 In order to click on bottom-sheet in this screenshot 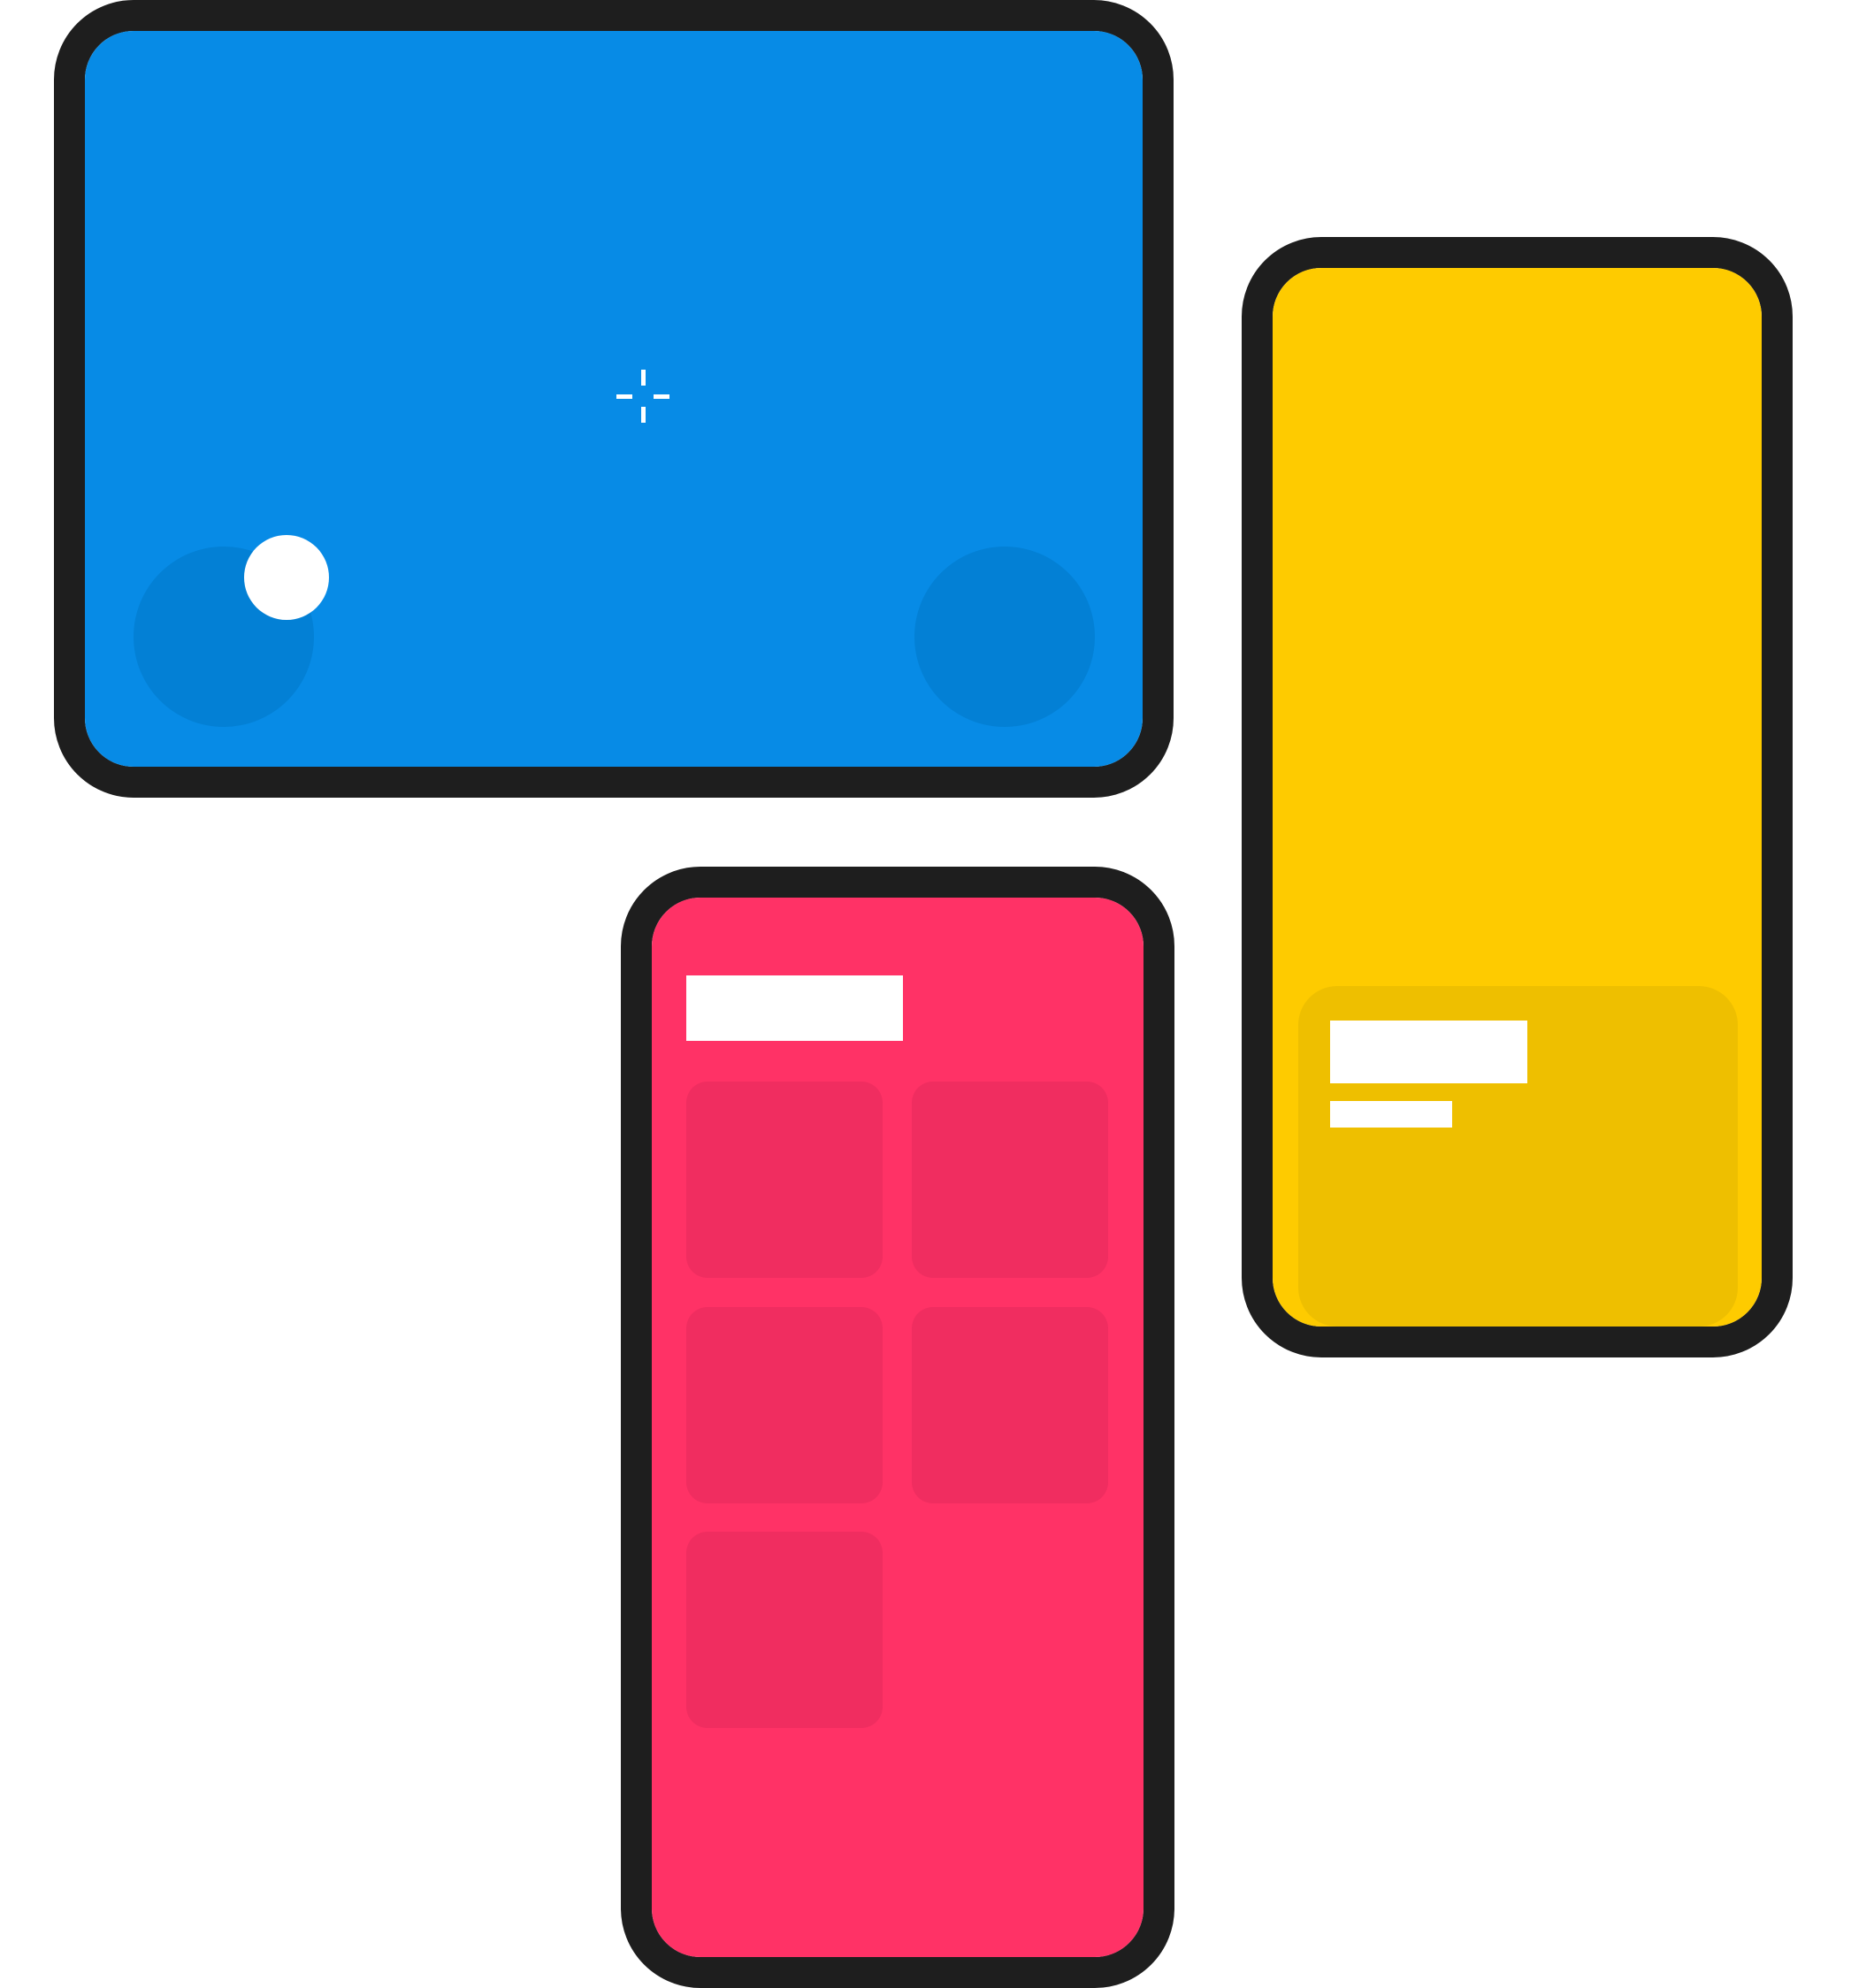, I will do `click(1518, 1156)`.